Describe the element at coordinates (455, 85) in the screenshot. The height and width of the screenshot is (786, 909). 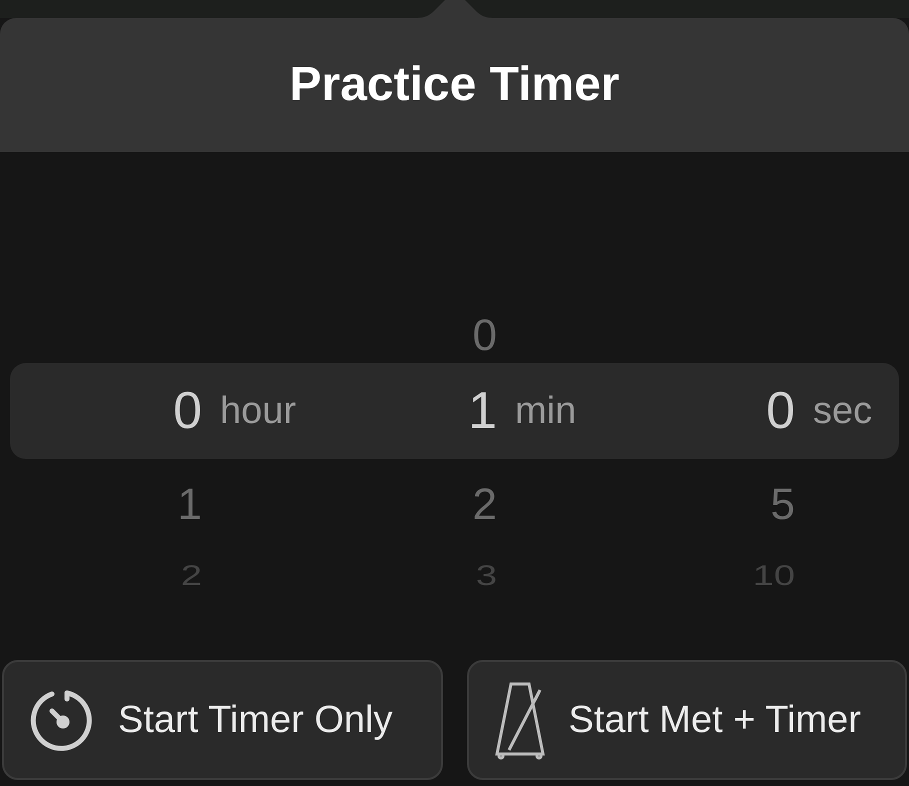
I see `dialog-title: Practice Timer` at that location.